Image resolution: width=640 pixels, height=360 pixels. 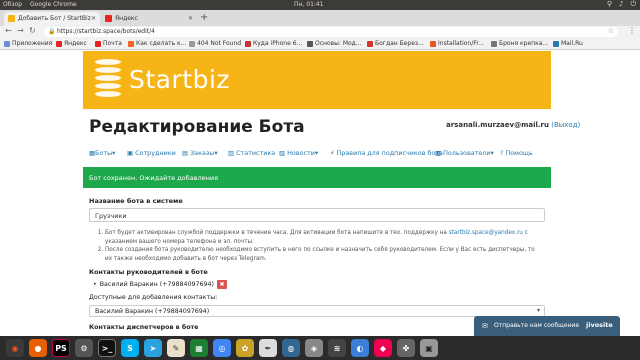 I want to click on volume-icon: ♪, so click(x=621, y=4).